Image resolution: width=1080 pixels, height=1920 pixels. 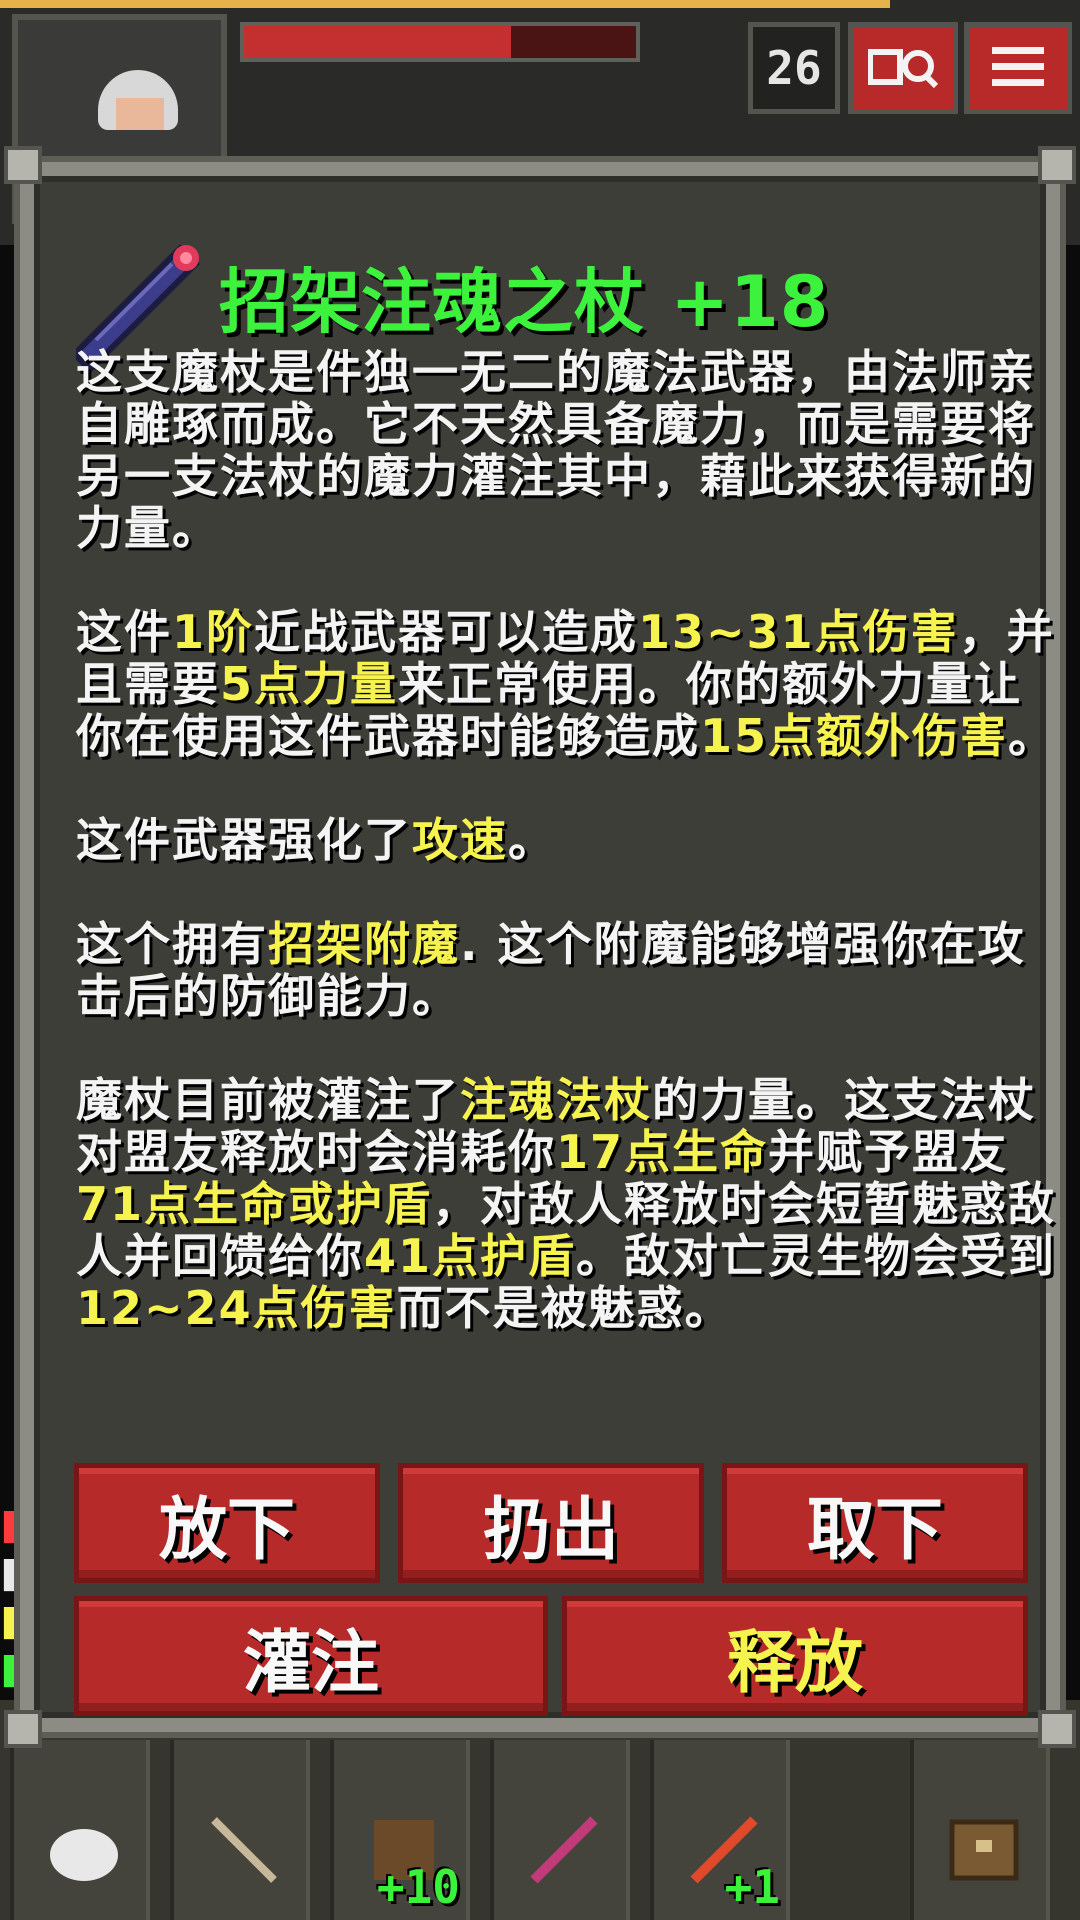 I want to click on description-text: 并赋予盟友, so click(x=888, y=1152).